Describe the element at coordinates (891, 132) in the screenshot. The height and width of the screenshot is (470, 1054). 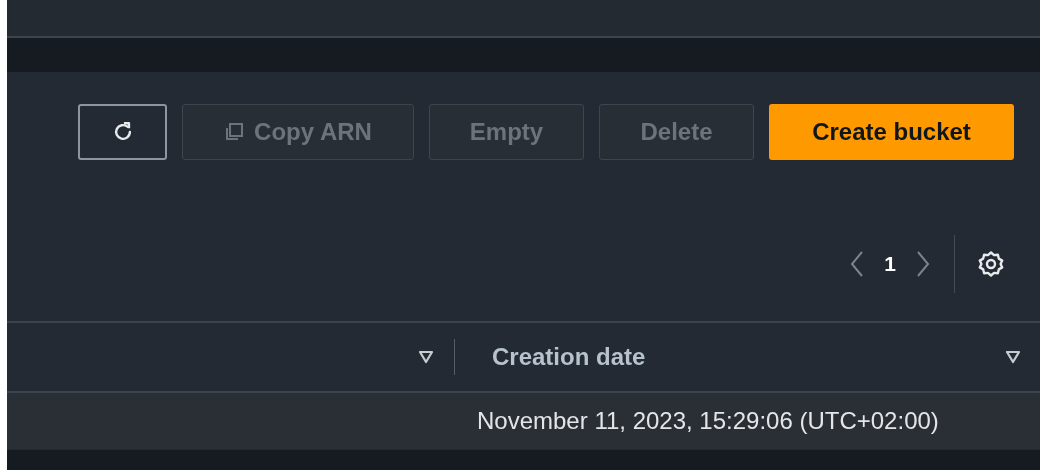
I see `create-bucket-button: Create bucket` at that location.